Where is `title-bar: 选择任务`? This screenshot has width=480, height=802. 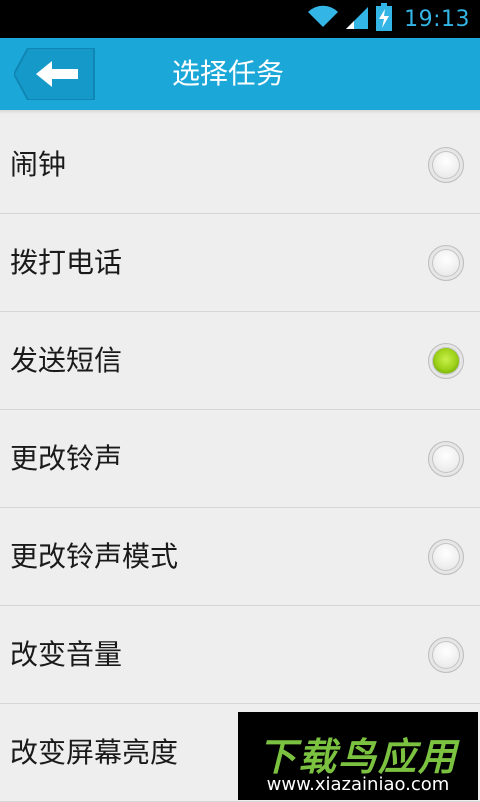 title-bar: 选择任务 is located at coordinates (240, 74).